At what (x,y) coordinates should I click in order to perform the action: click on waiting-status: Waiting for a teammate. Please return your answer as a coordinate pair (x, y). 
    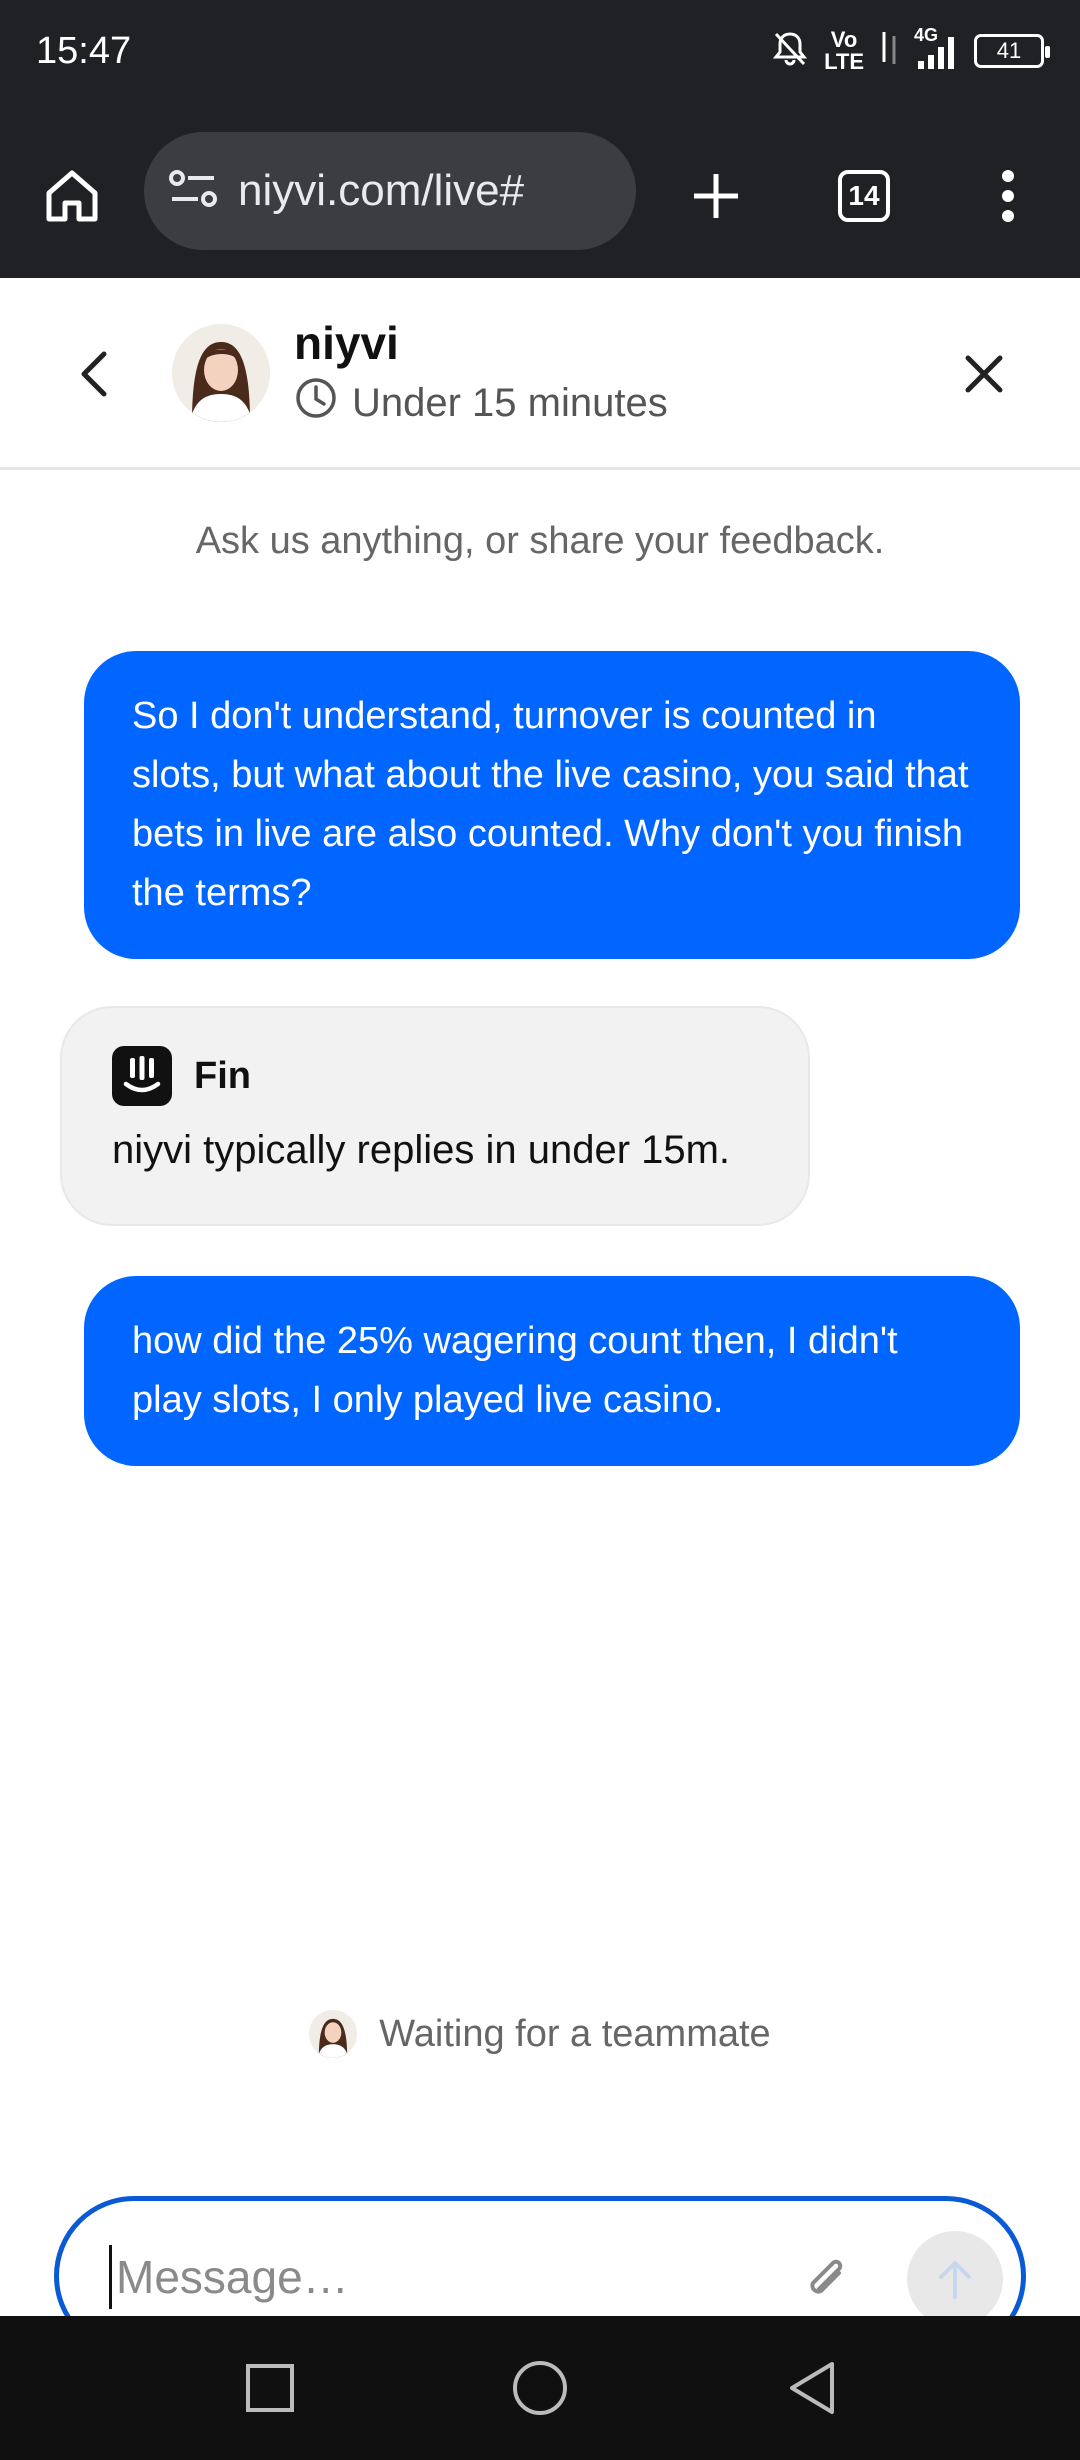
    Looking at the image, I should click on (540, 2034).